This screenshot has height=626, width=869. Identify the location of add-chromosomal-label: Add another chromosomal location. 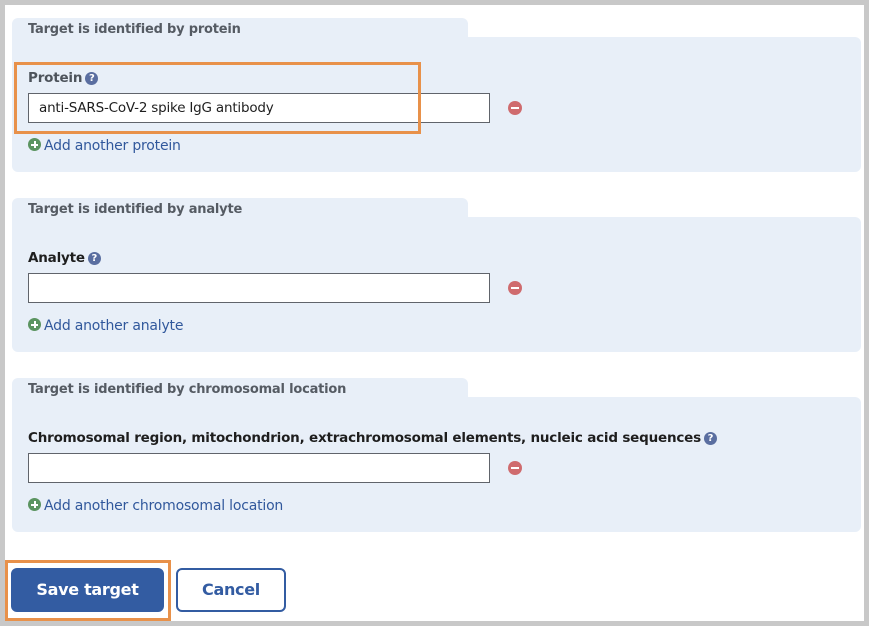
(164, 506).